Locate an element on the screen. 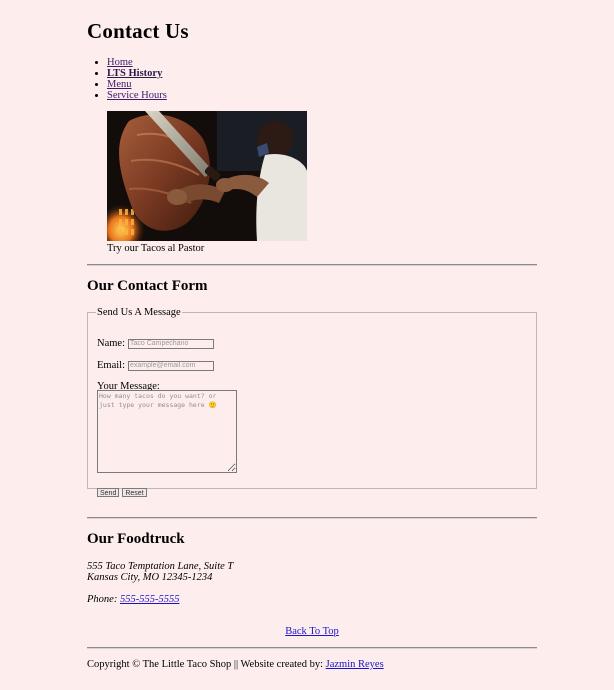 The image size is (614, 690). nav-link-menu: Menu is located at coordinates (119, 84).